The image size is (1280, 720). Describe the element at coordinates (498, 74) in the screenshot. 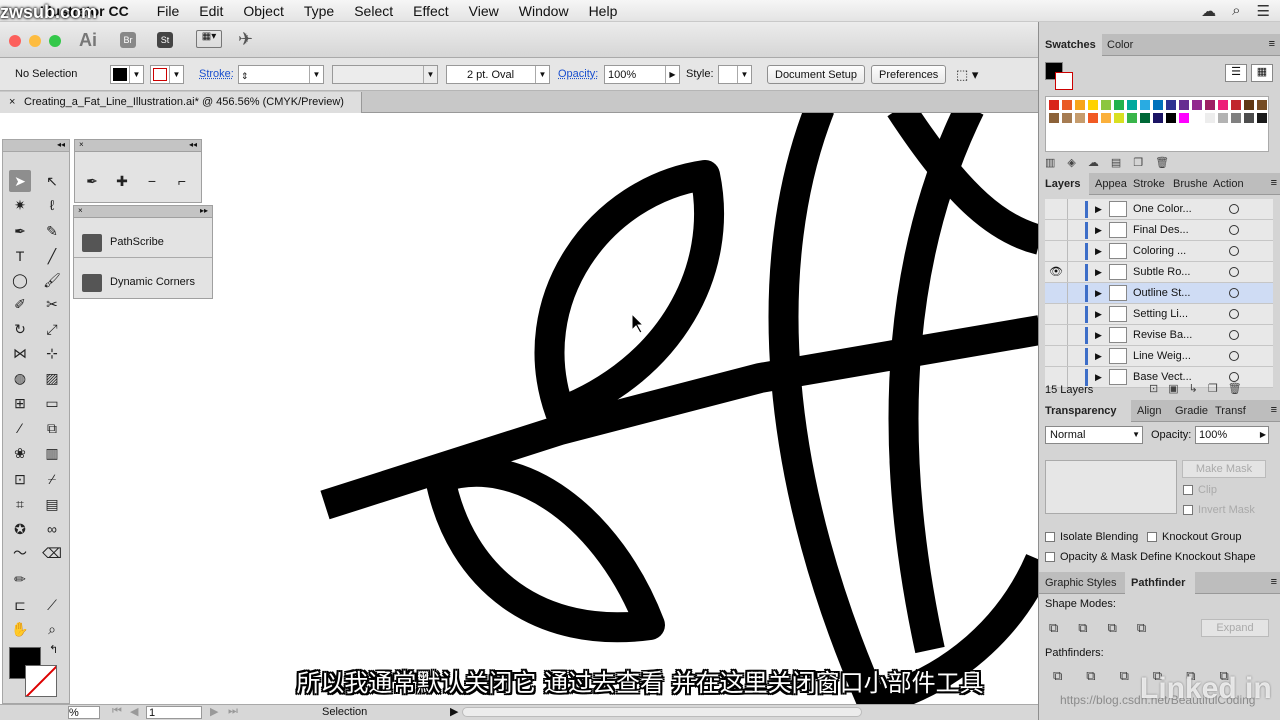

I see `brush-definition-dropdown: 2 pt. Oval ▼` at that location.